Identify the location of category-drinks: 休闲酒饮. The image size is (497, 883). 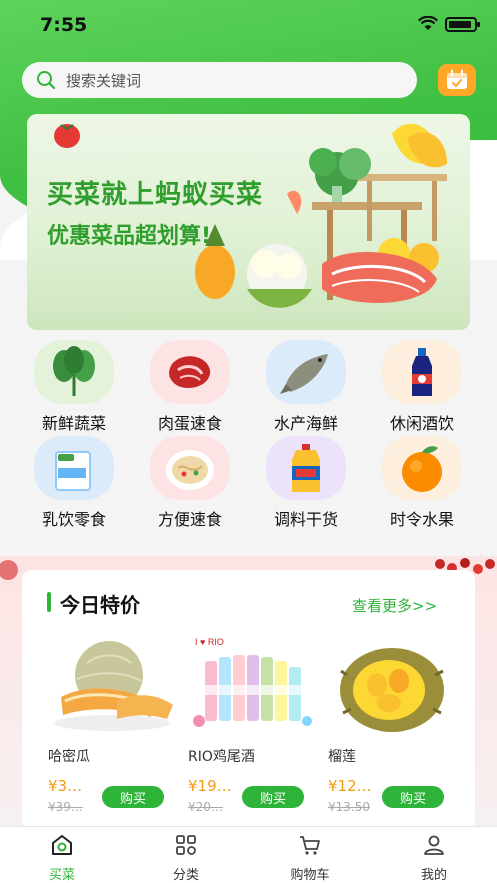
(422, 386).